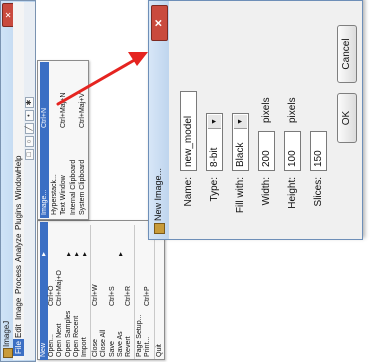 The width and height of the screenshot is (390, 362). Describe the element at coordinates (104, 291) in the screenshot. I see `menu-item-close-all: Close All` at that location.